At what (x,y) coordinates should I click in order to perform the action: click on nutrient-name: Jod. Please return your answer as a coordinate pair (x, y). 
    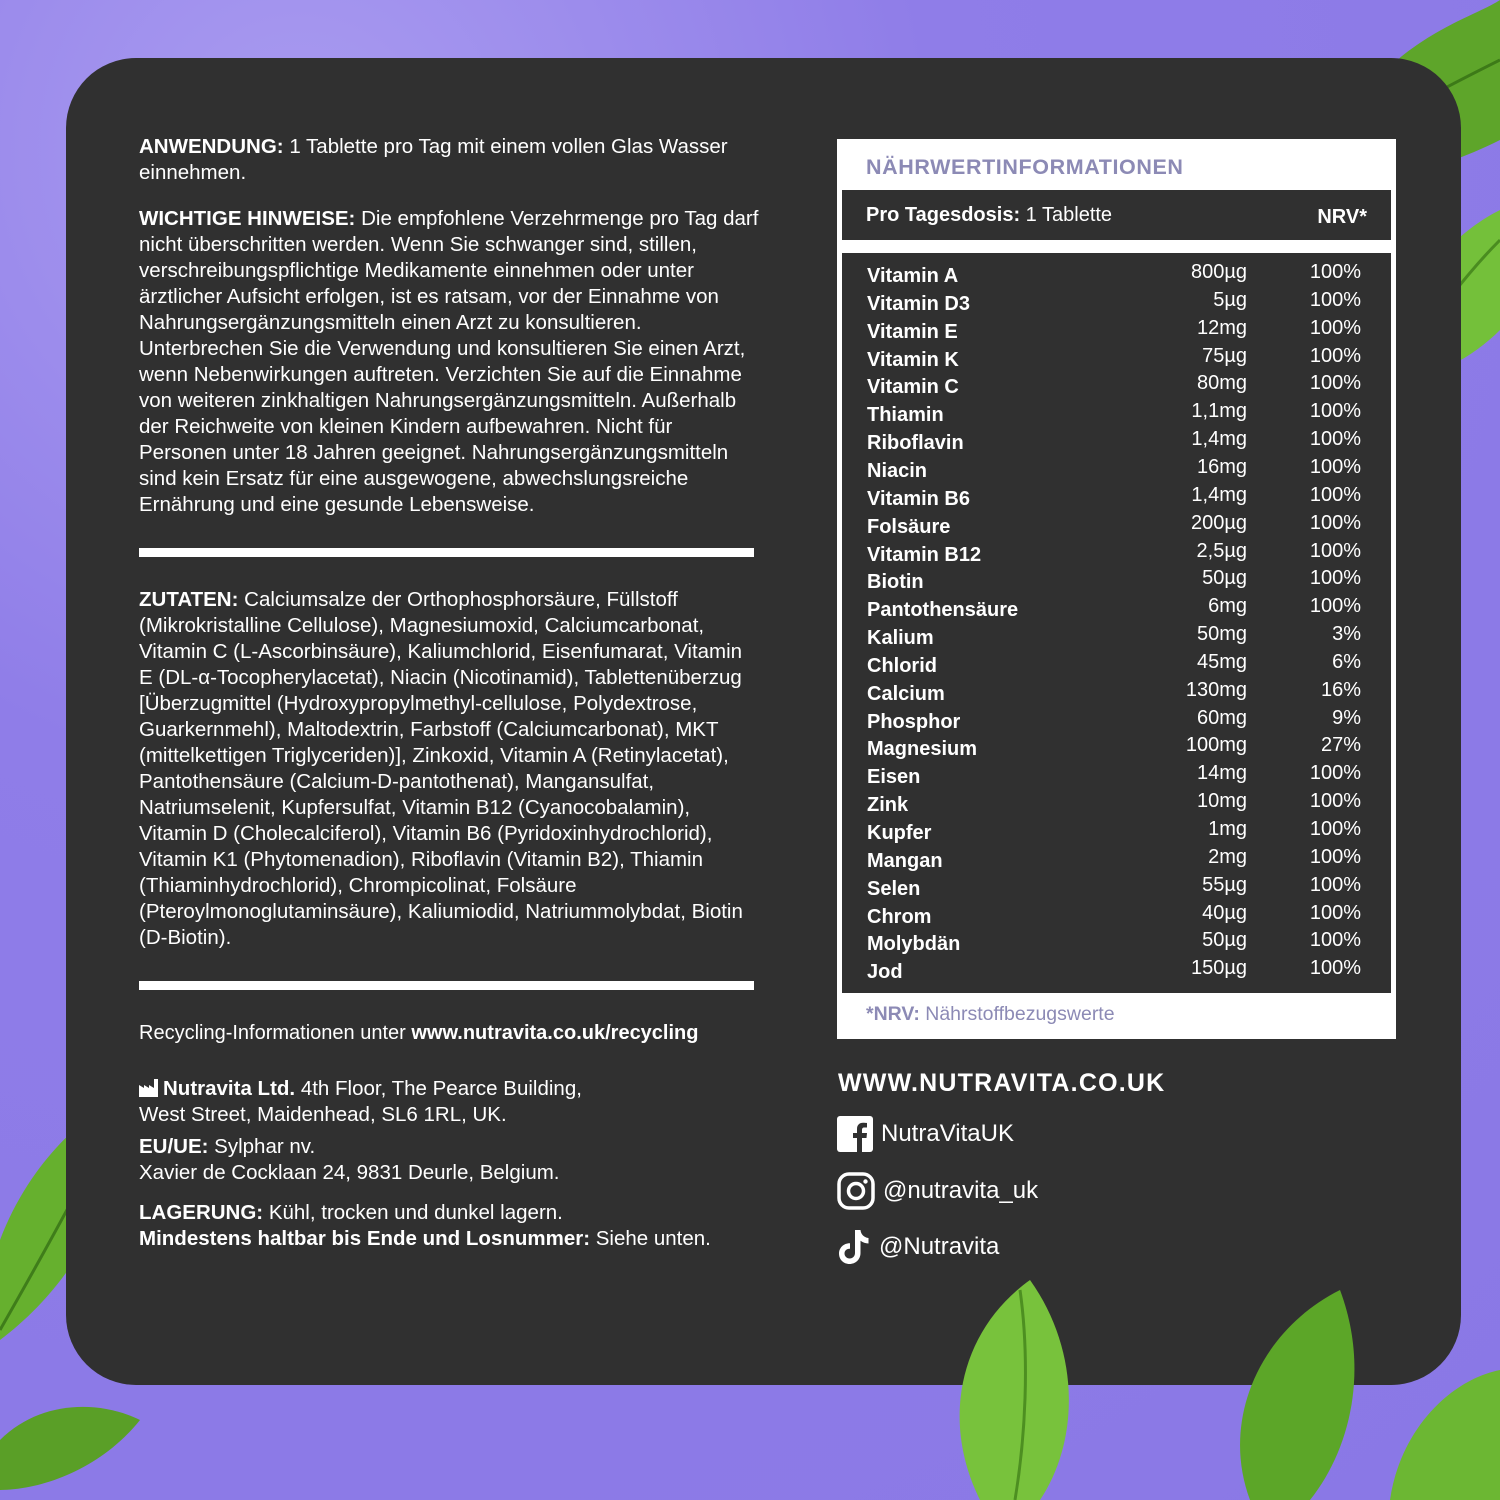
    Looking at the image, I should click on (885, 972).